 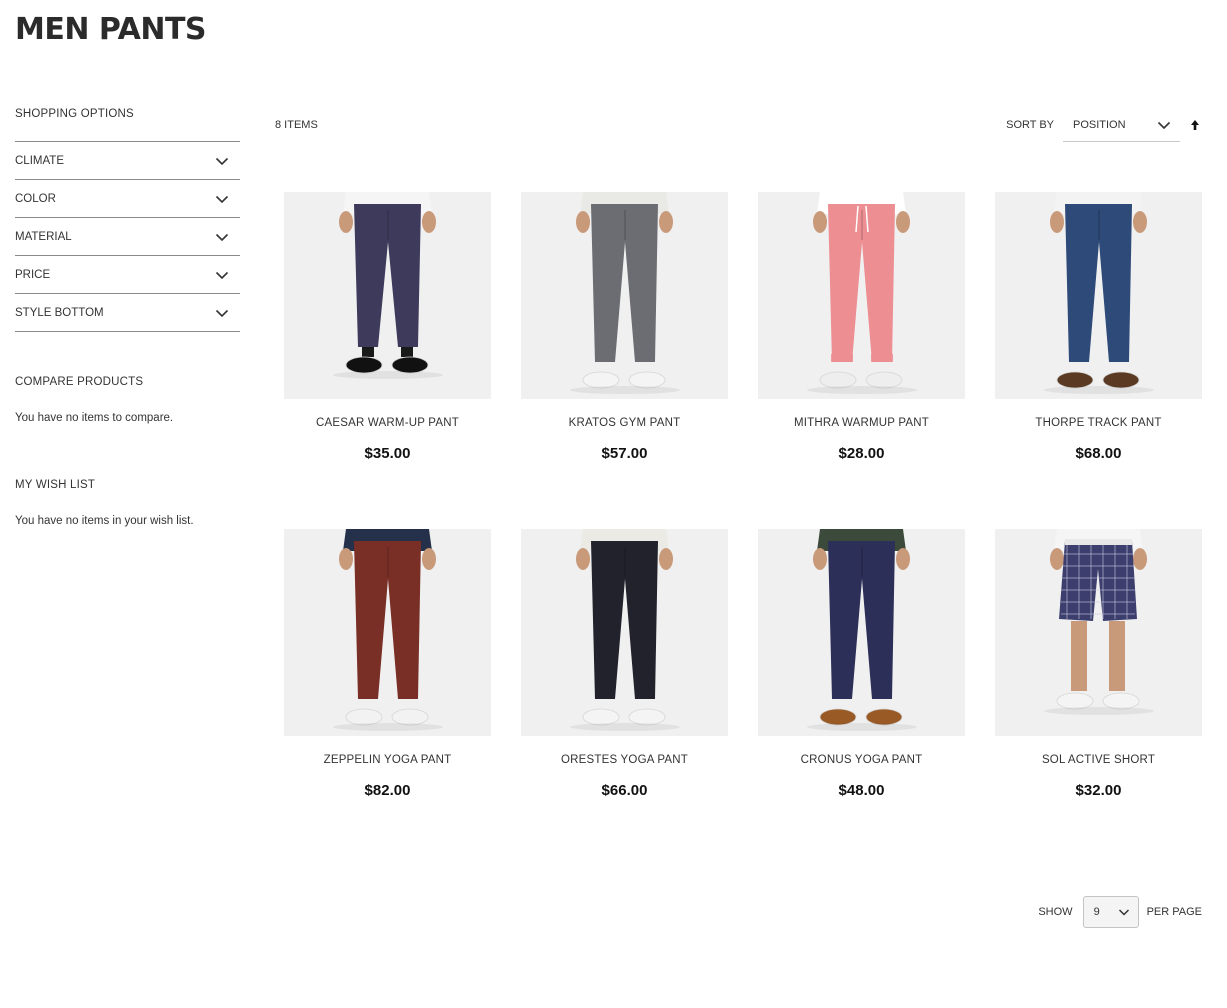 I want to click on filter-style-bottom: STYLE BOTTOM, so click(x=127, y=313).